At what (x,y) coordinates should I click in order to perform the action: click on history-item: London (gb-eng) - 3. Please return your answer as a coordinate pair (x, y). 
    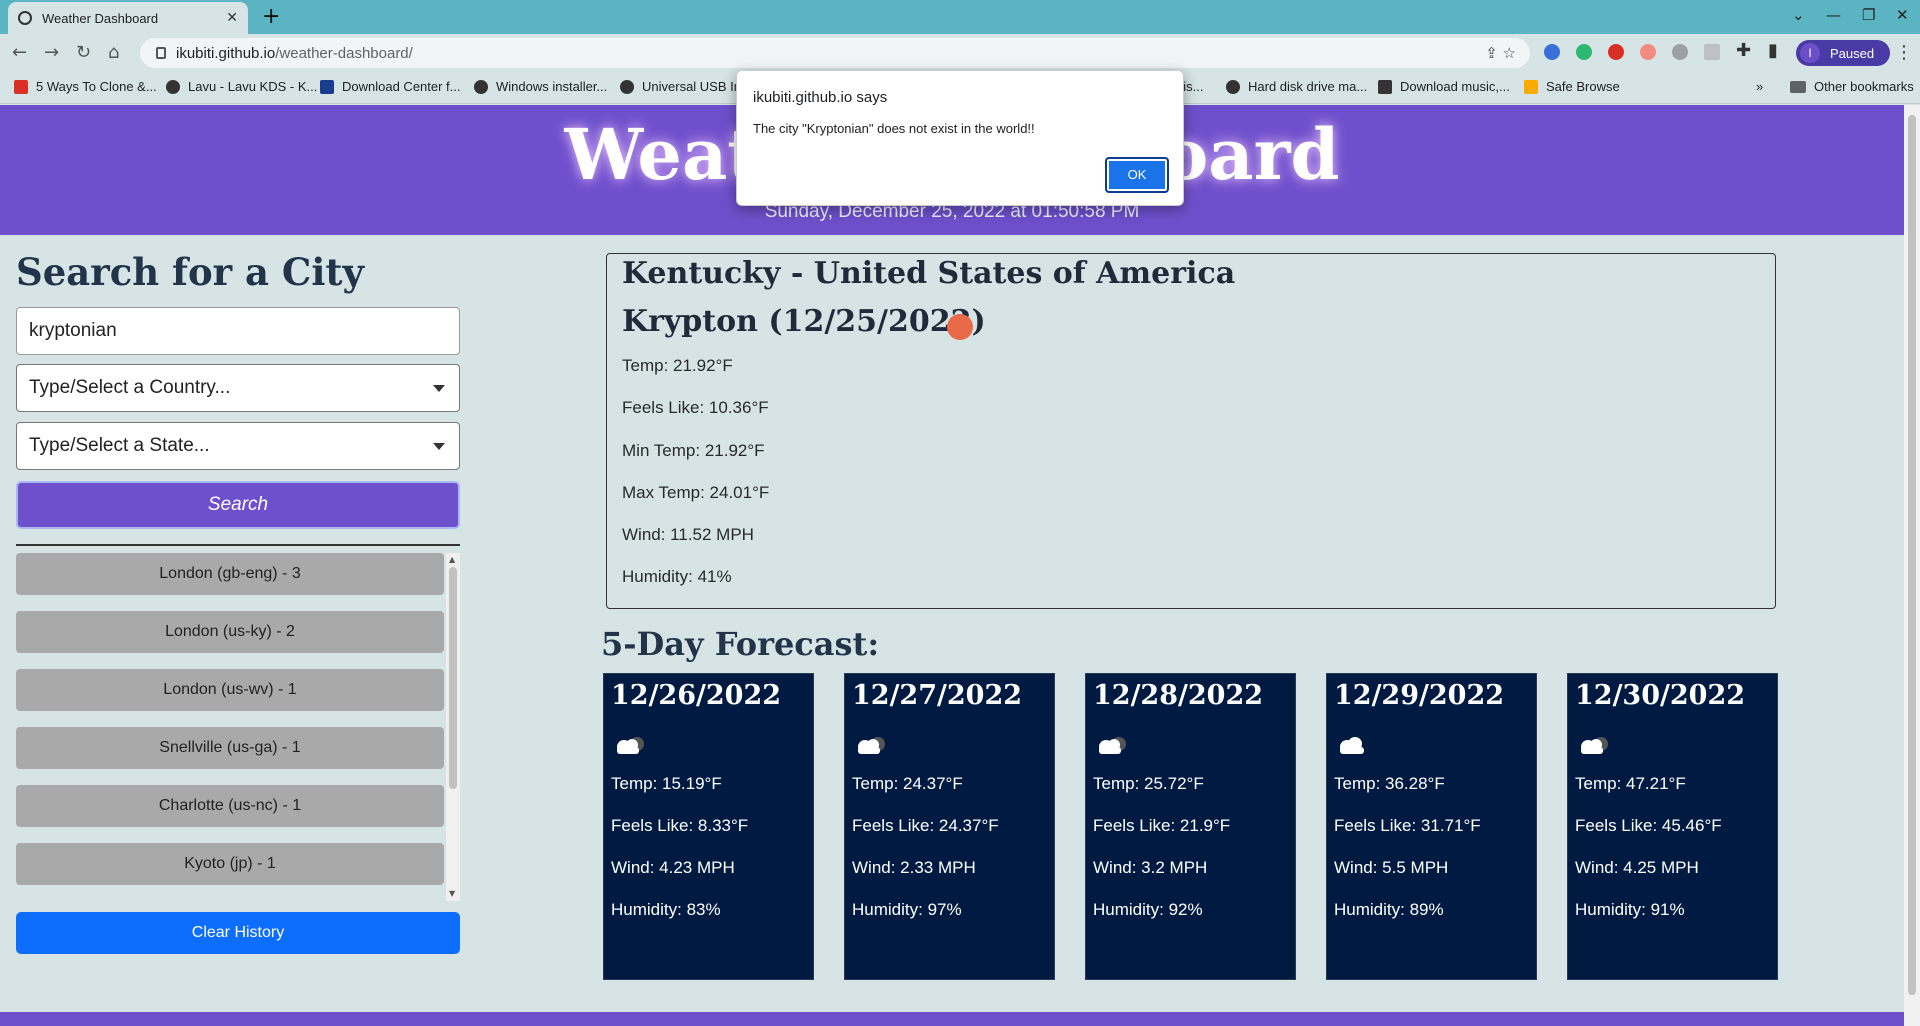
    Looking at the image, I should click on (230, 574).